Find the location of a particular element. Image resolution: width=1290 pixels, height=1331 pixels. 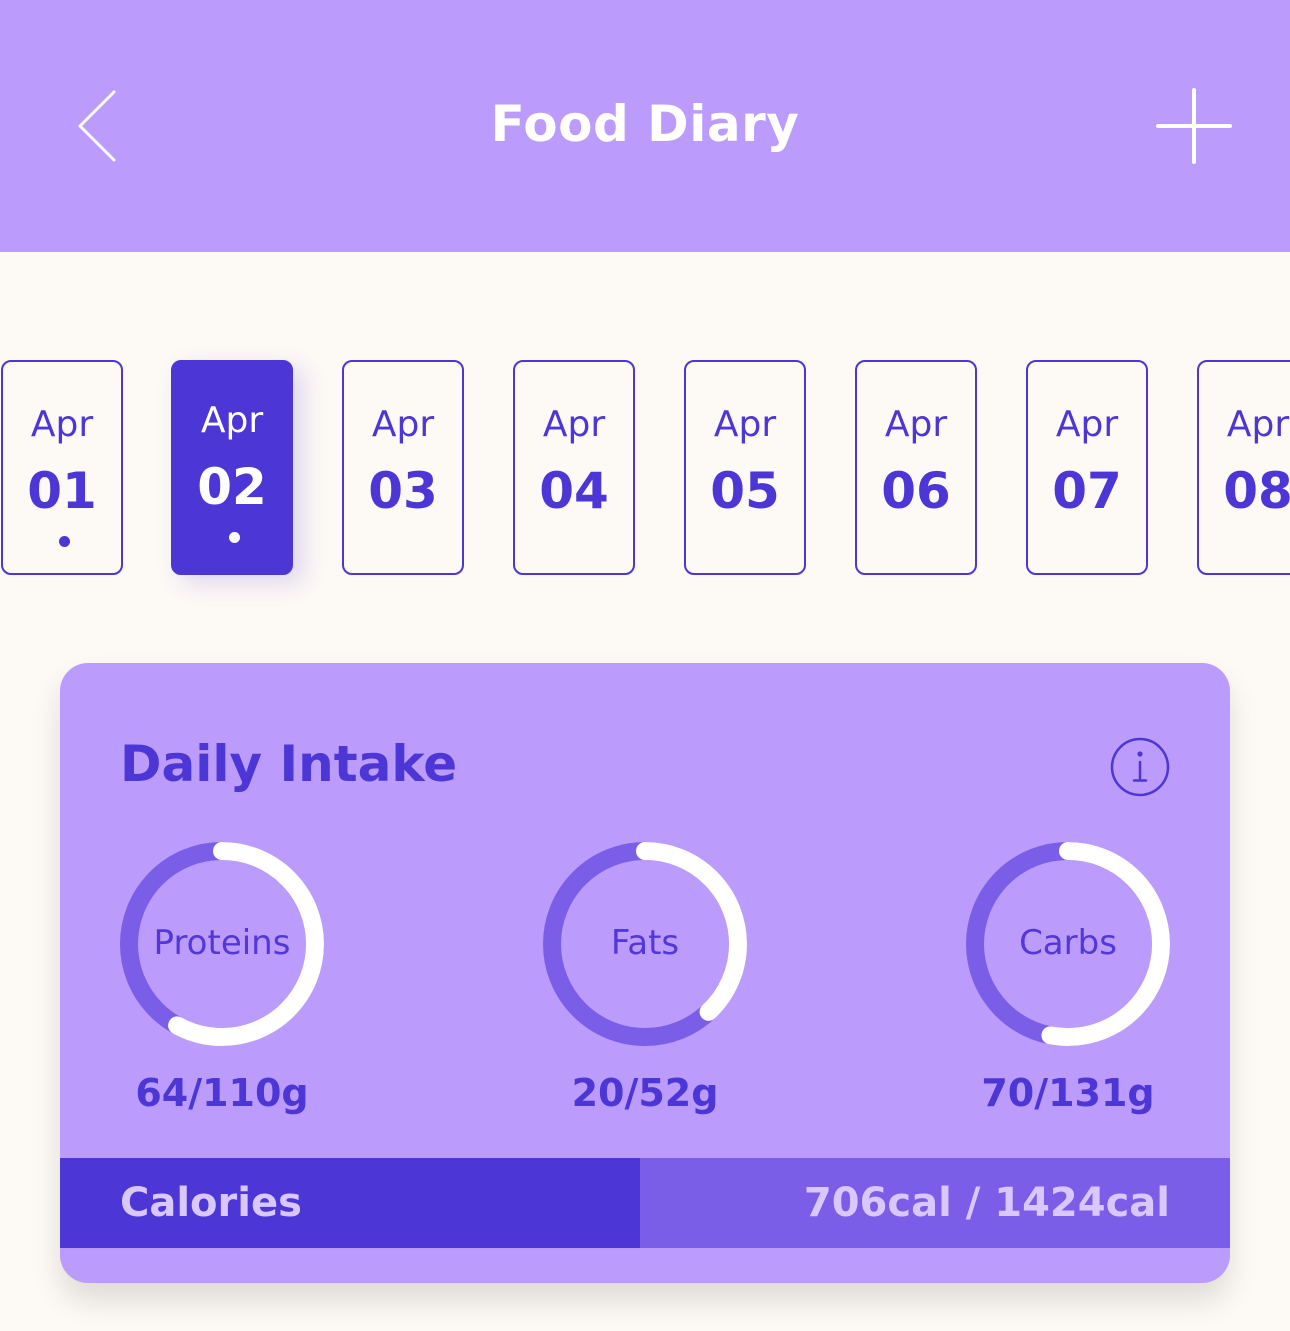

calories-value: 706cal / 1424cal is located at coordinates (986, 1203).